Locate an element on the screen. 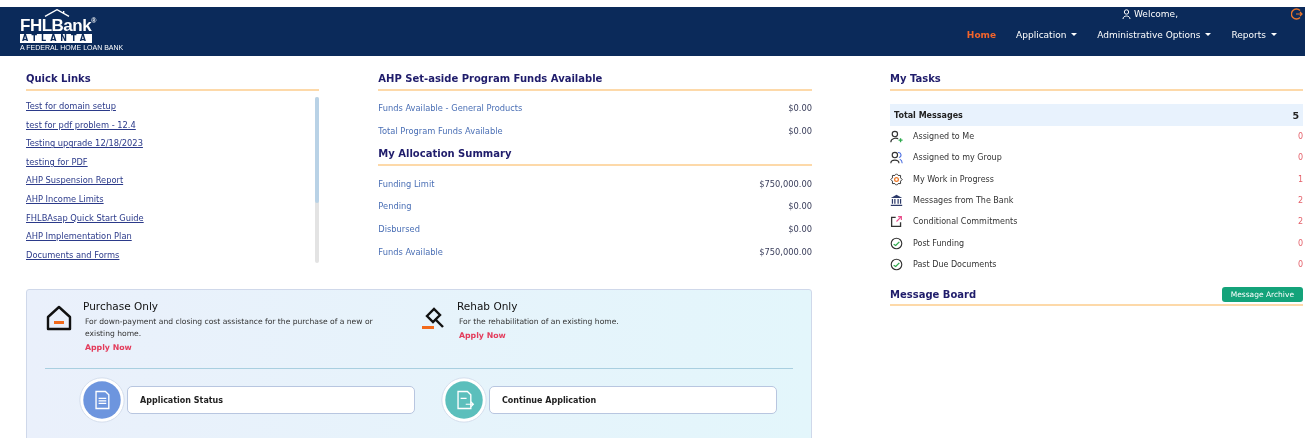  section-title: Quick Links is located at coordinates (173, 82).